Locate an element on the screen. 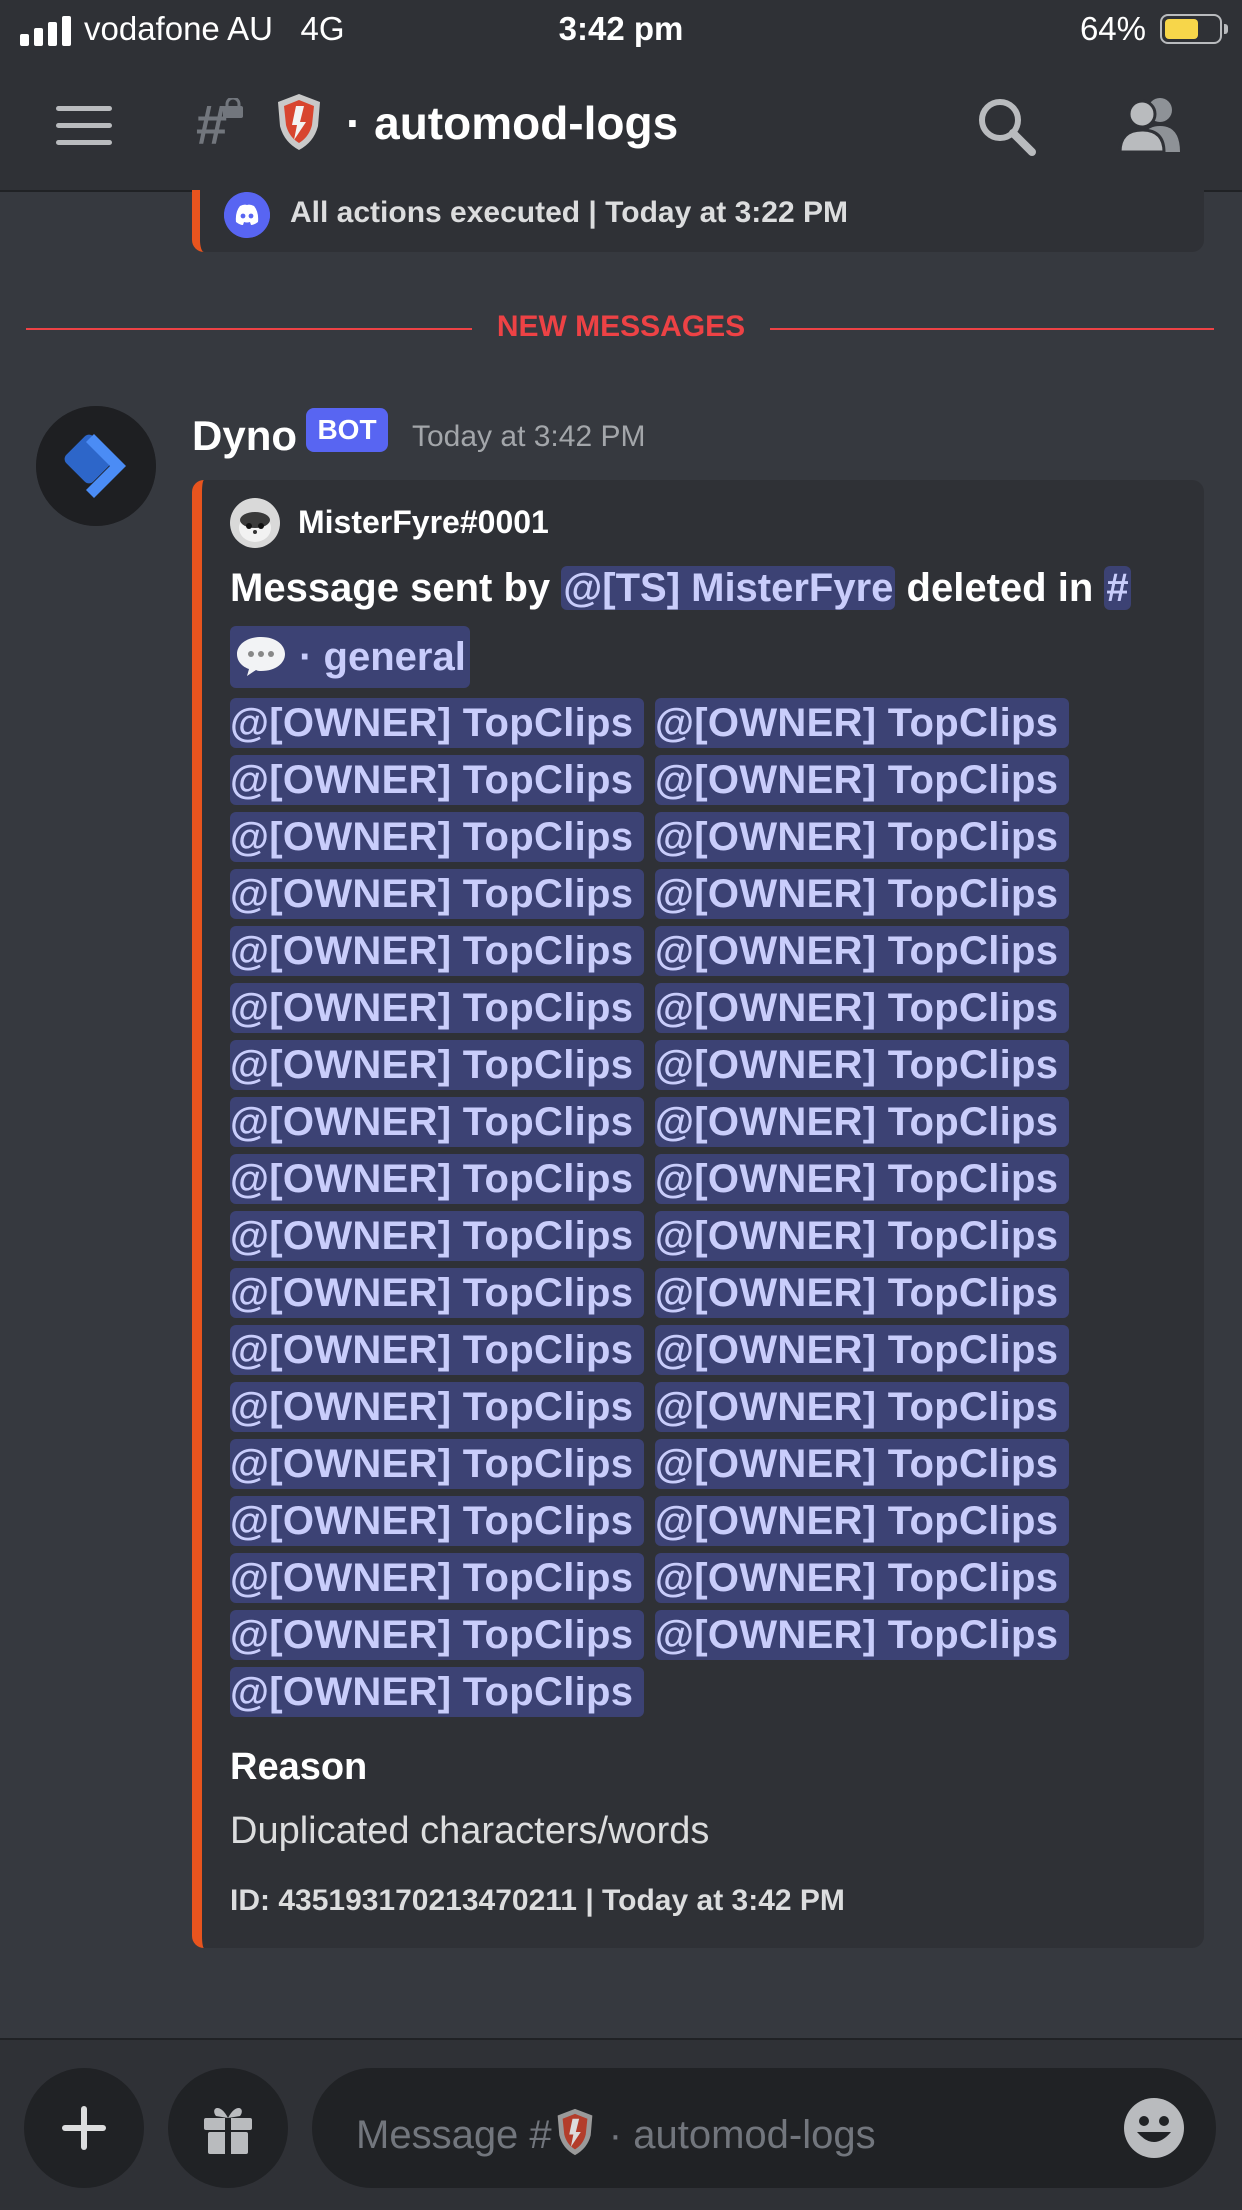 Image resolution: width=1242 pixels, height=2210 pixels. channel-title-name: automod-logs is located at coordinates (526, 123).